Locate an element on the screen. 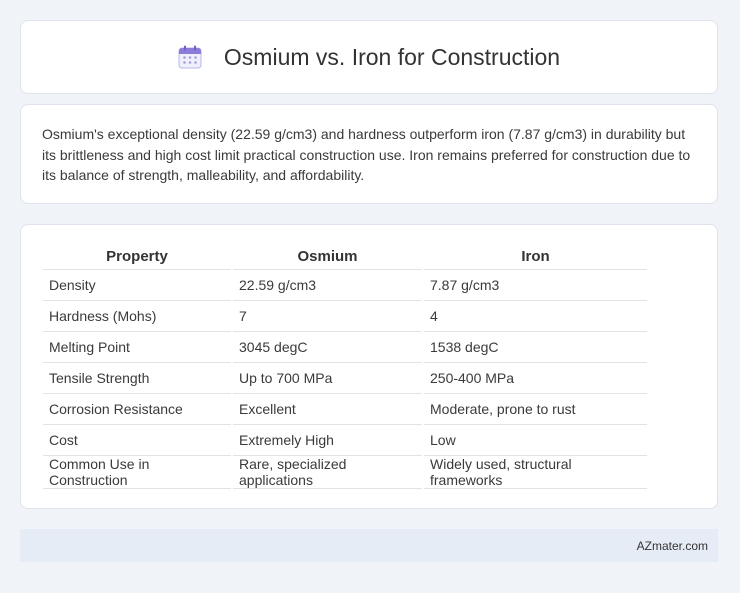 The width and height of the screenshot is (740, 593). table-row: Density 22.59 g/cm3 7.87 g/cm3 is located at coordinates (345, 285).